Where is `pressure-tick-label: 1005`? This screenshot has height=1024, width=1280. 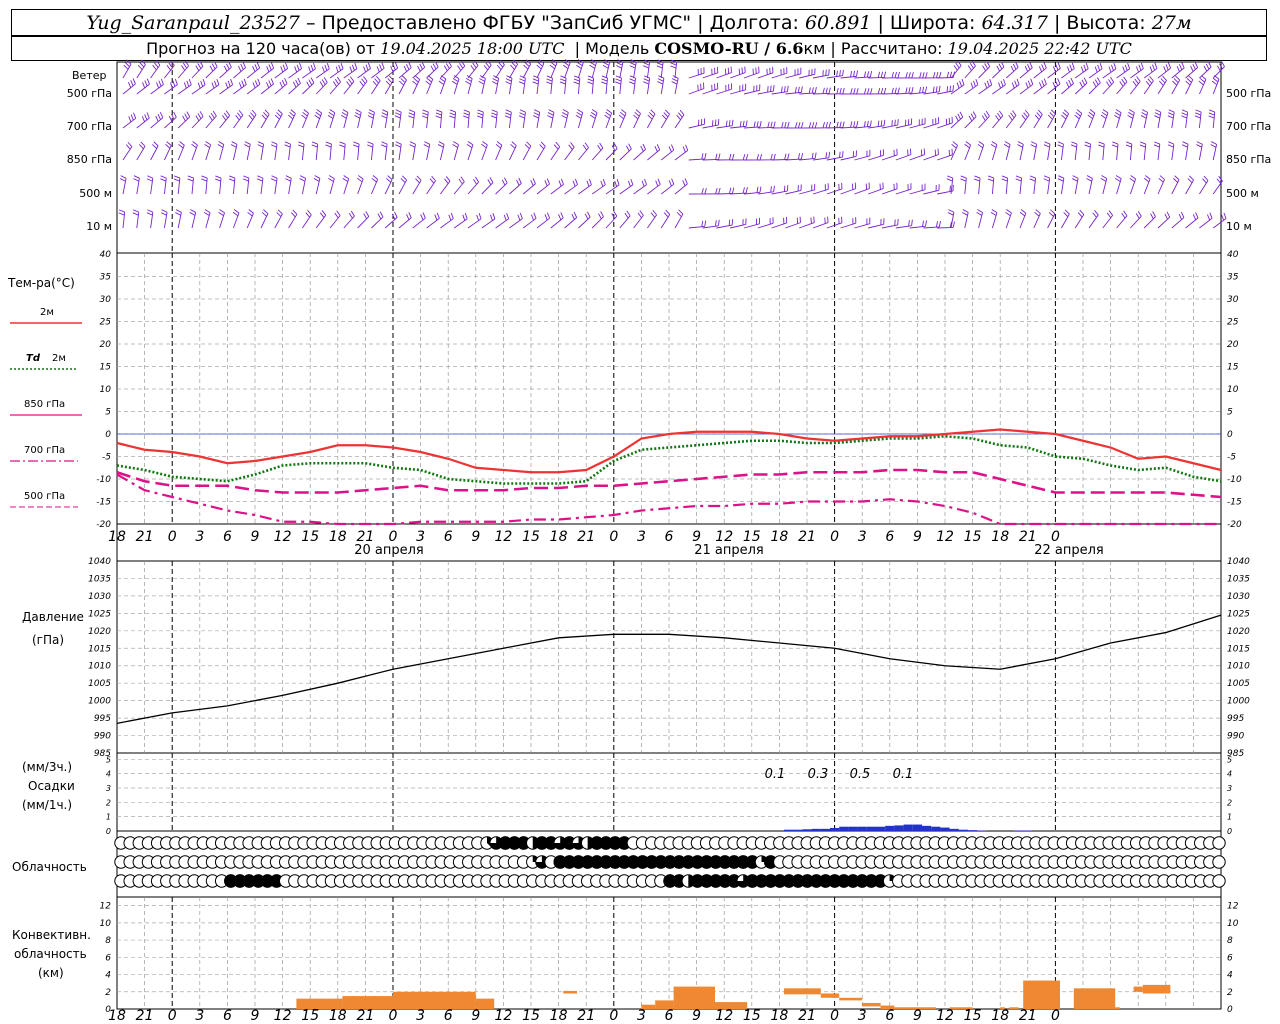
pressure-tick-label: 1005 is located at coordinates (99, 684).